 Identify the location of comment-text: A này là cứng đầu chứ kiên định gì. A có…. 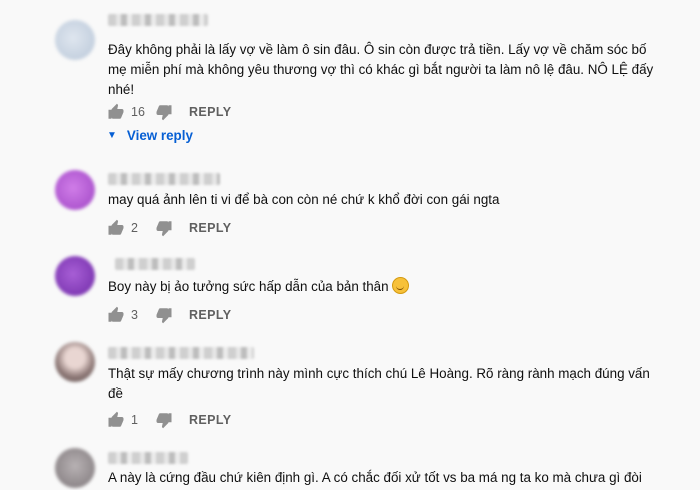
(375, 477).